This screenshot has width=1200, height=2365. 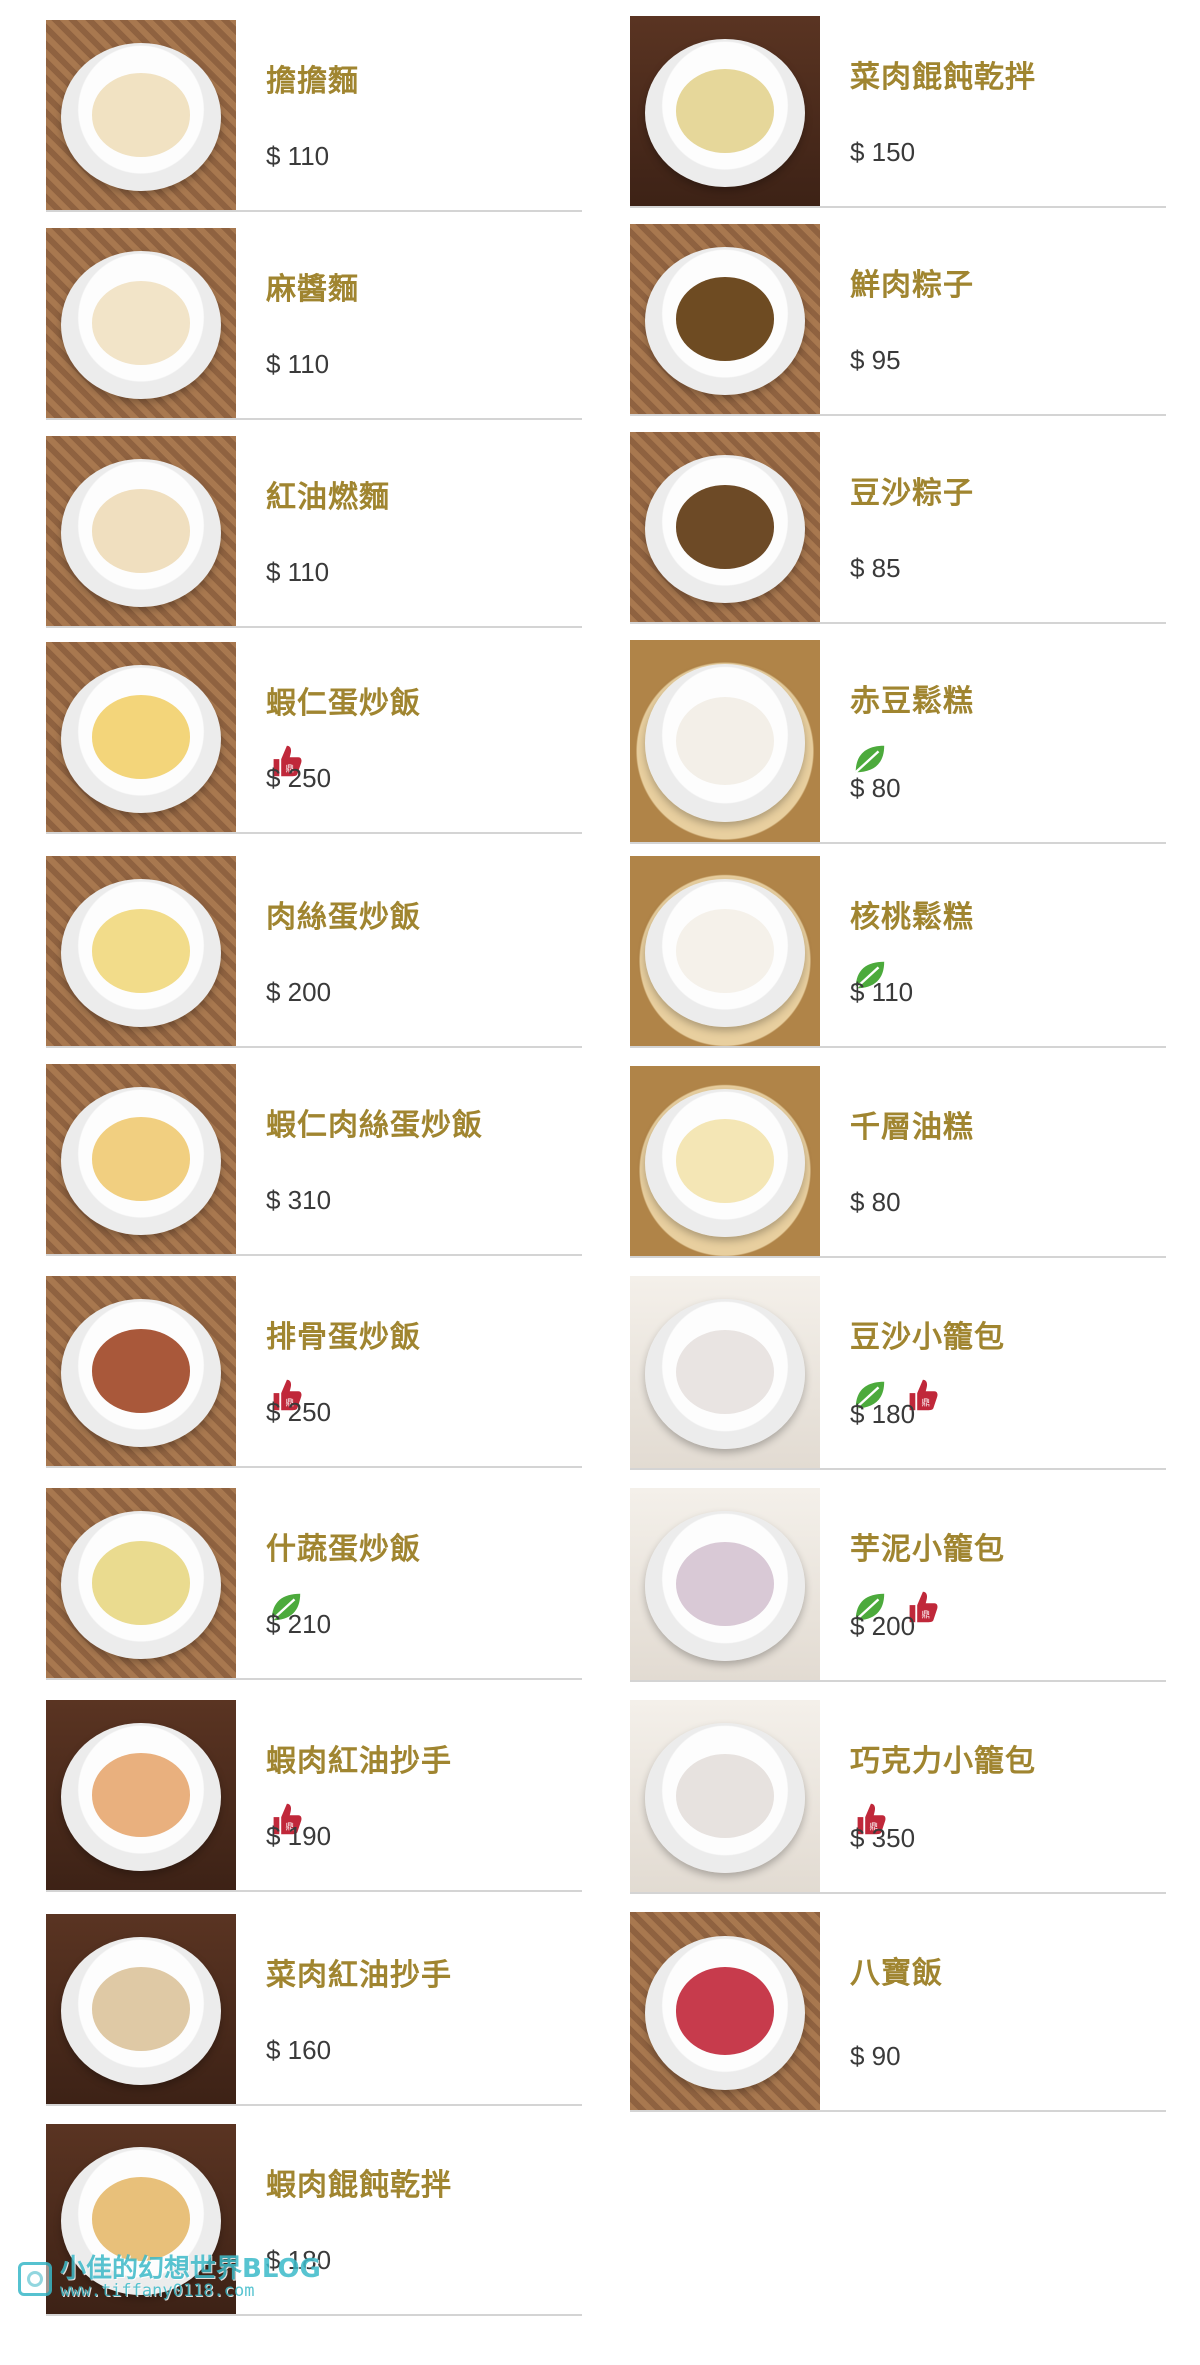 What do you see at coordinates (898, 952) in the screenshot?
I see `menu-item-card: 核桃鬆糕 $ 110` at bounding box center [898, 952].